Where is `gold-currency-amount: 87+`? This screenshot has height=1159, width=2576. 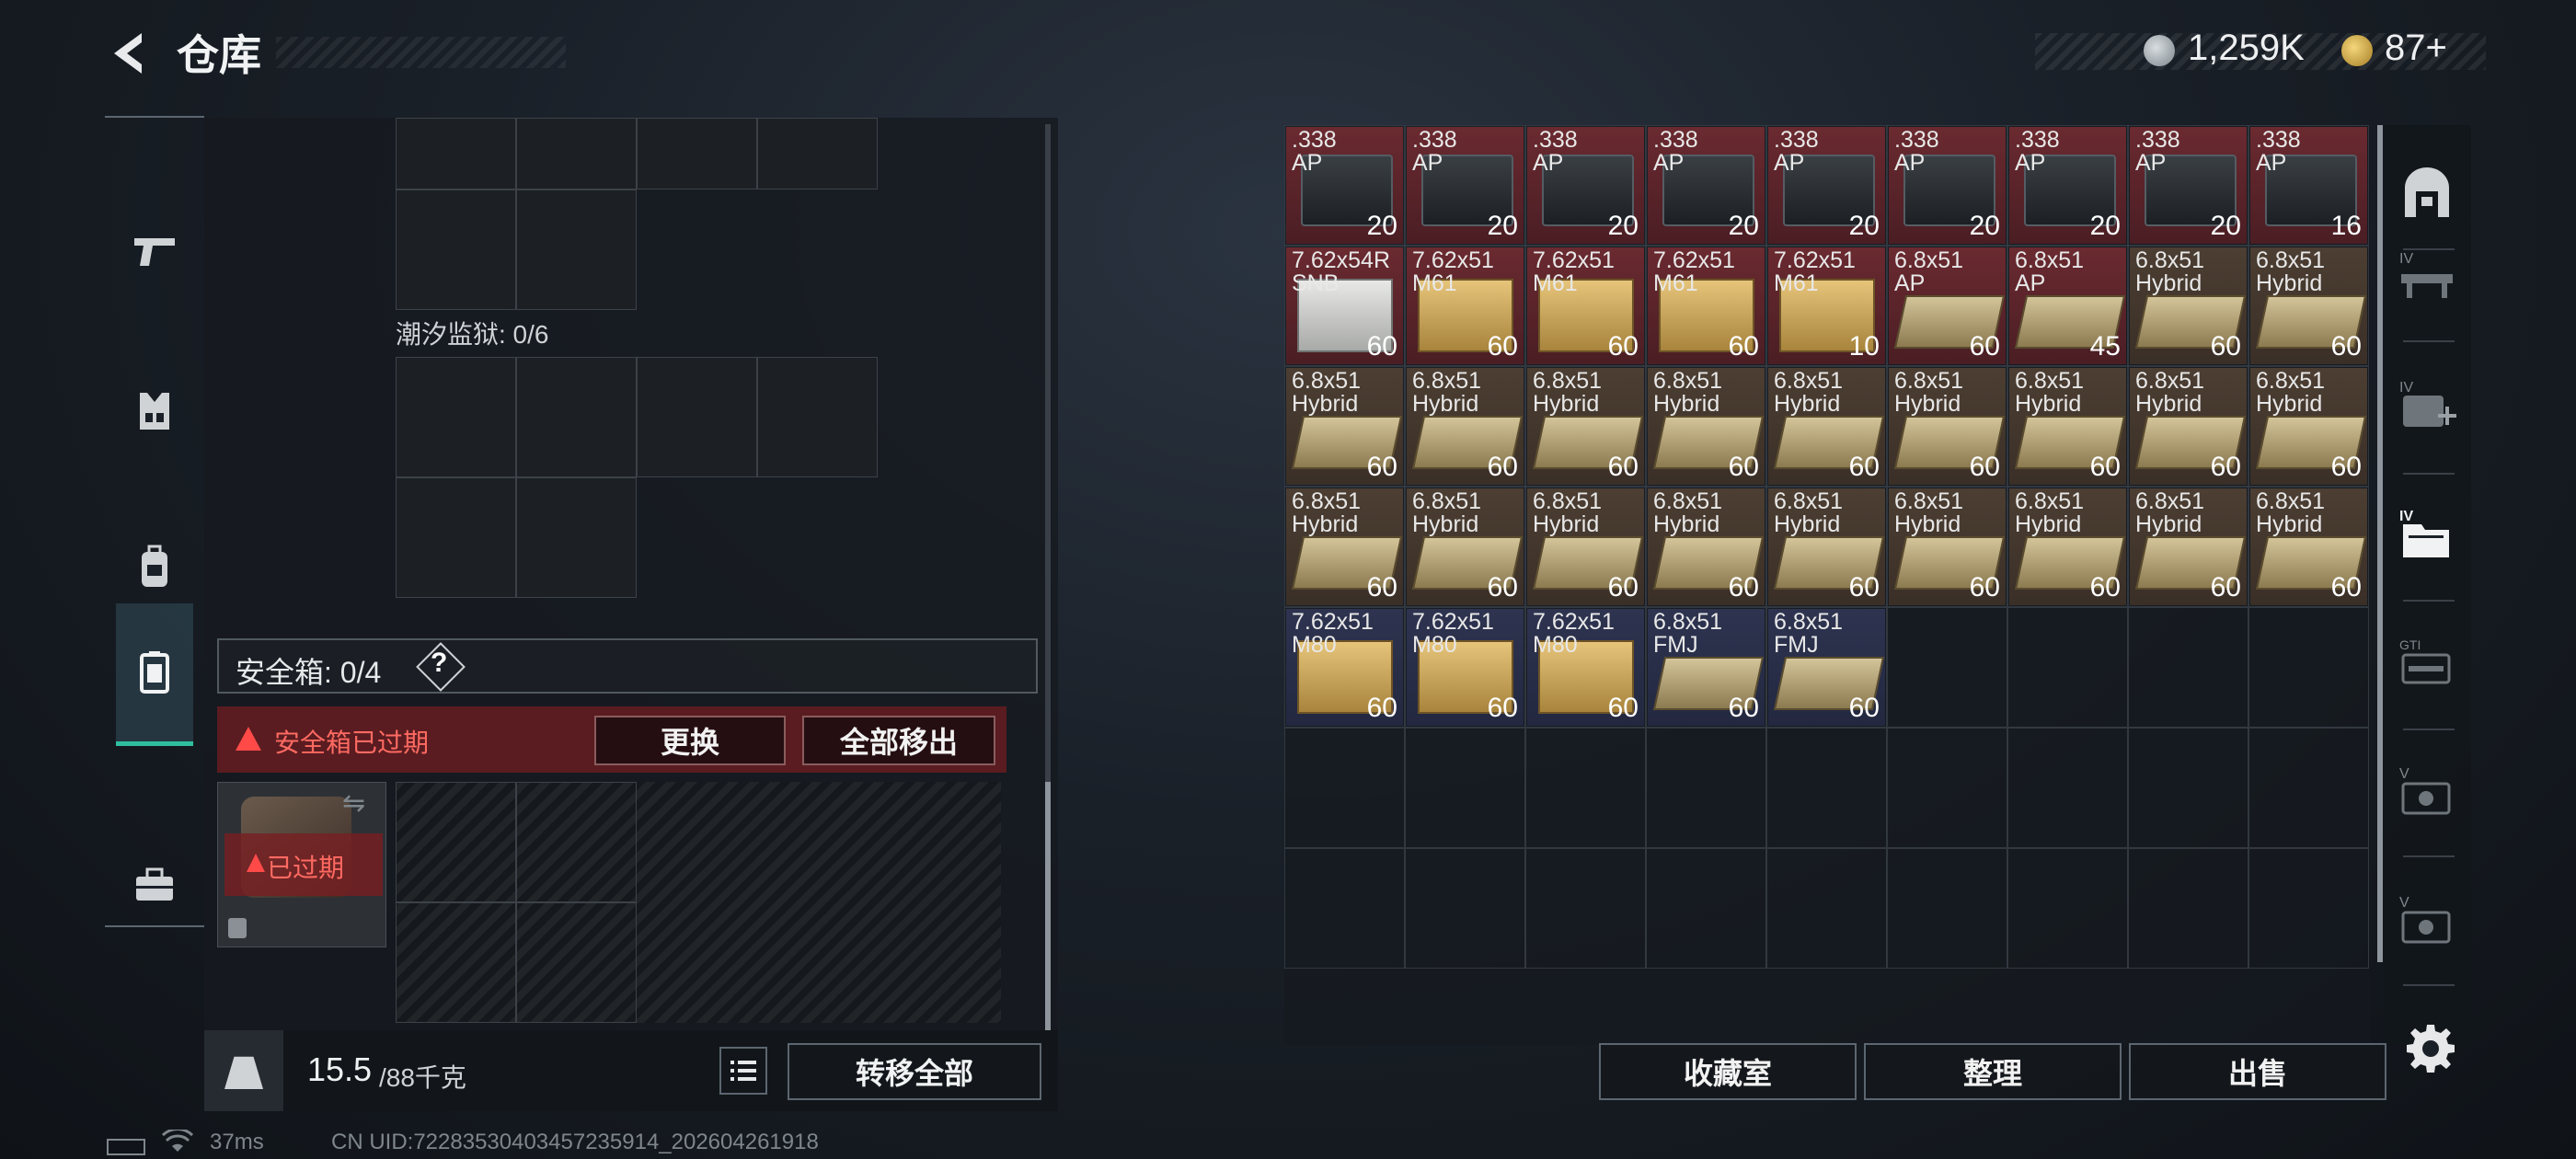 gold-currency-amount: 87+ is located at coordinates (2416, 48).